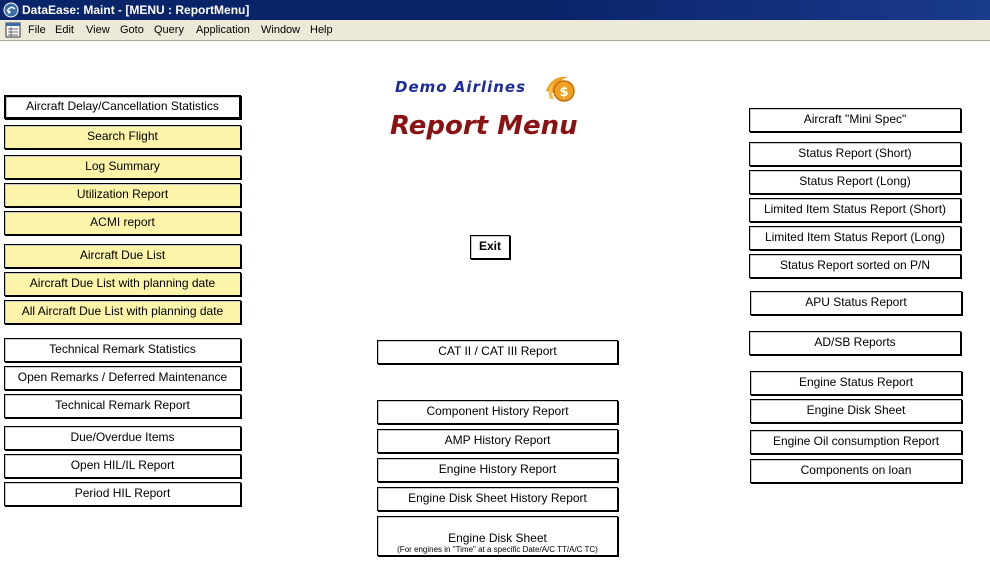  I want to click on document-menu-icon, so click(13, 30).